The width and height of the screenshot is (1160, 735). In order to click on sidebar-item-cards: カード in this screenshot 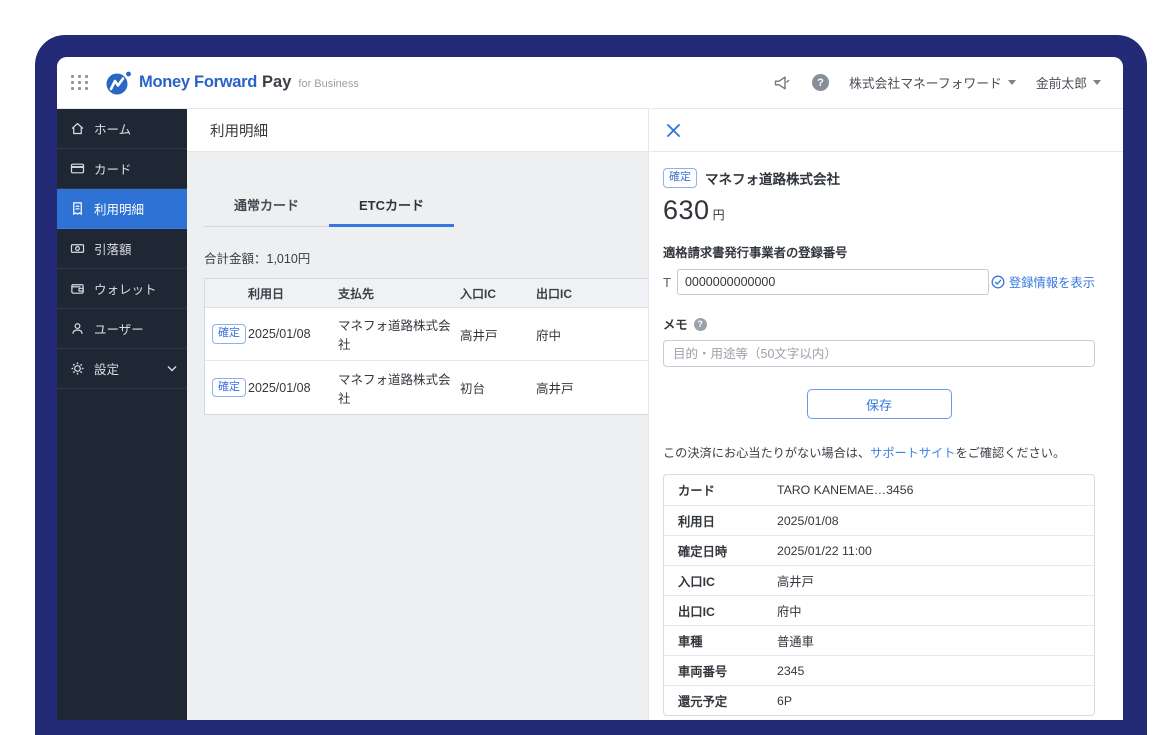, I will do `click(122, 169)`.